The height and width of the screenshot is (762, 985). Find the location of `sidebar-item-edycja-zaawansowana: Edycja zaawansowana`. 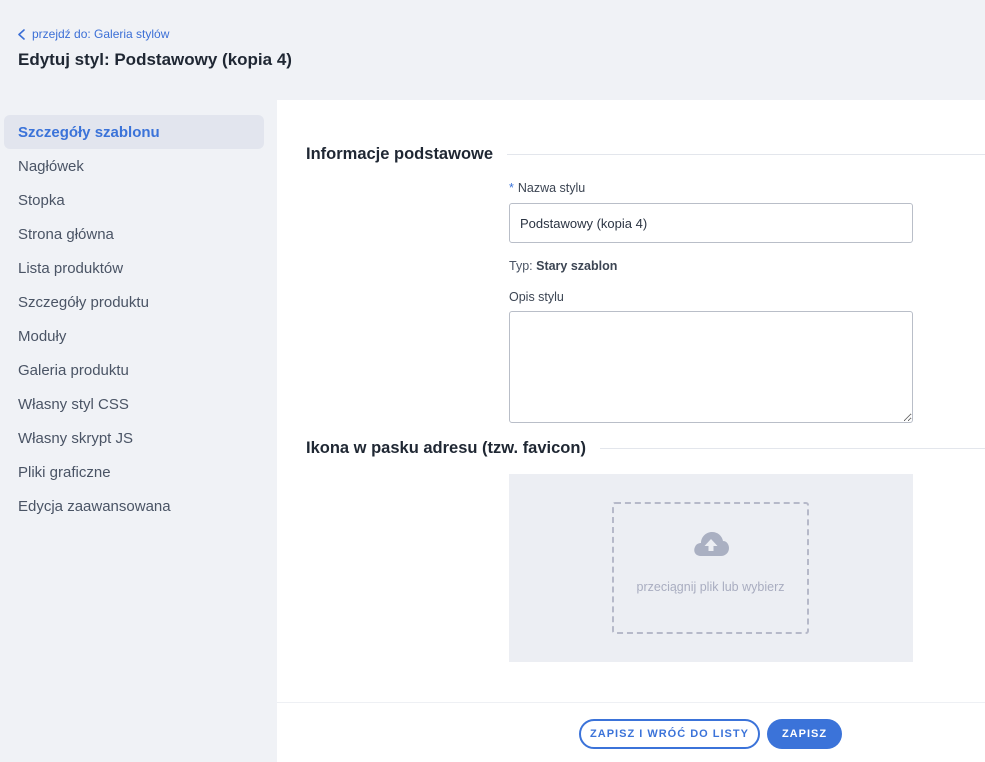

sidebar-item-edycja-zaawansowana: Edycja zaawansowana is located at coordinates (134, 506).